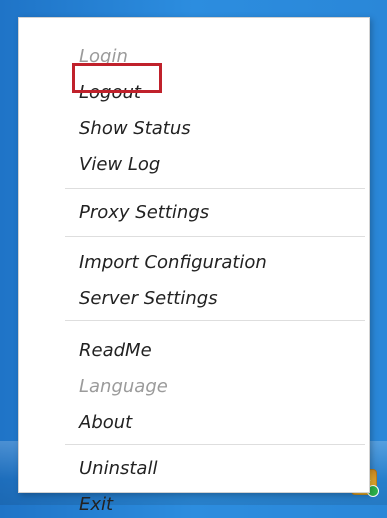  I want to click on menu-item-show-status-label: Show Status, so click(135, 128).